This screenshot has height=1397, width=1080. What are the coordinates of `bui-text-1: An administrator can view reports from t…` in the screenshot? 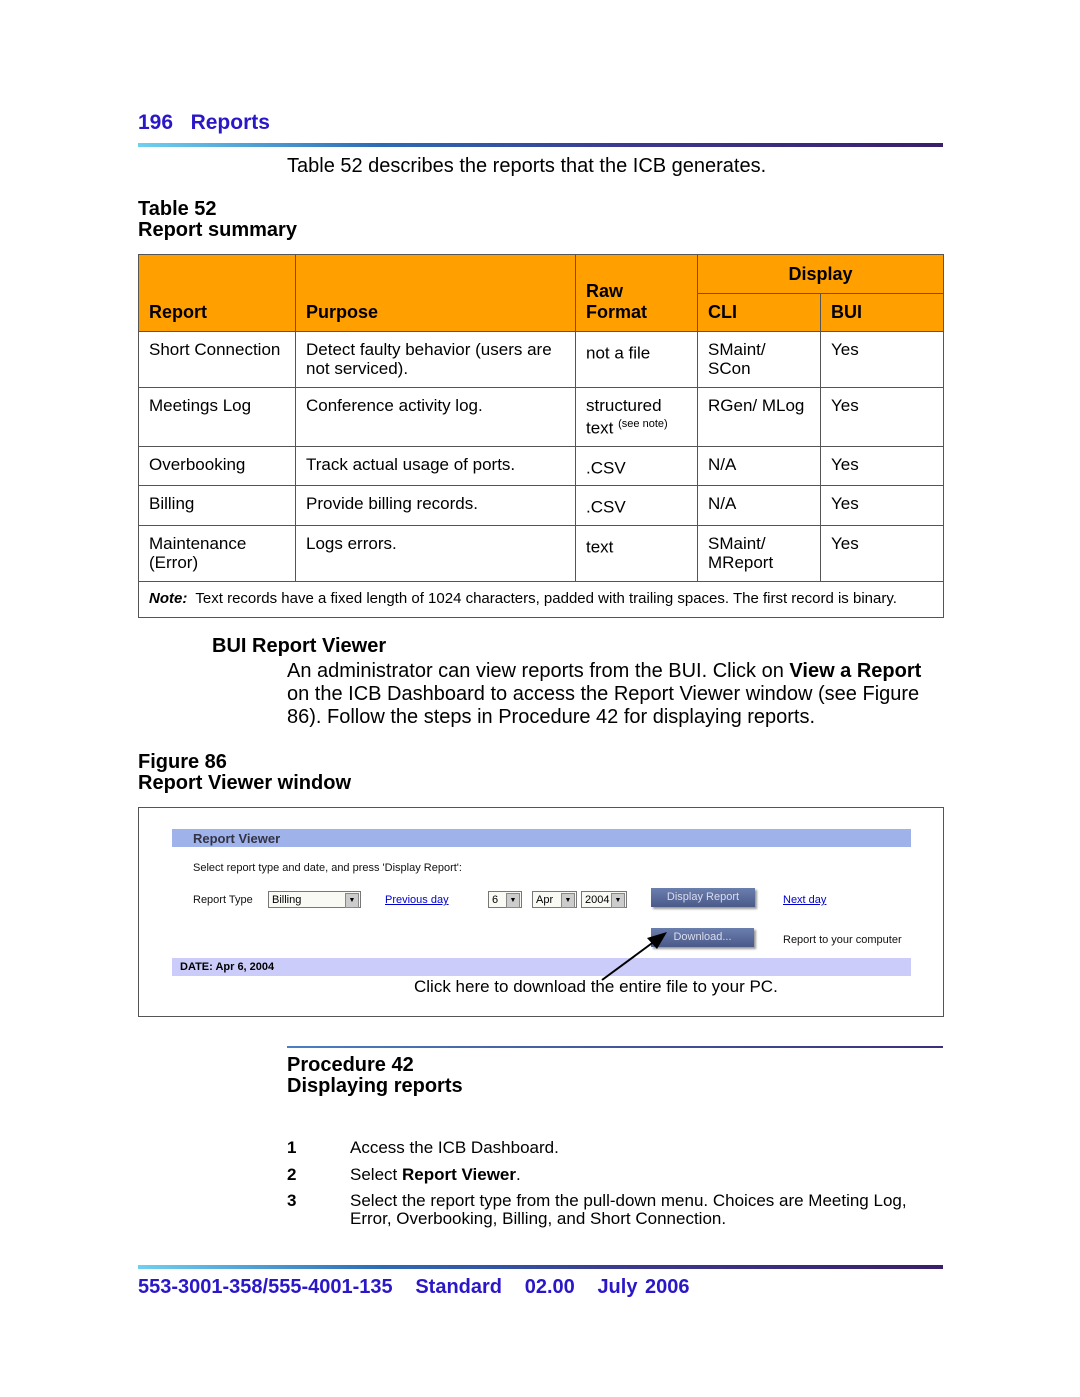 It's located at (538, 671).